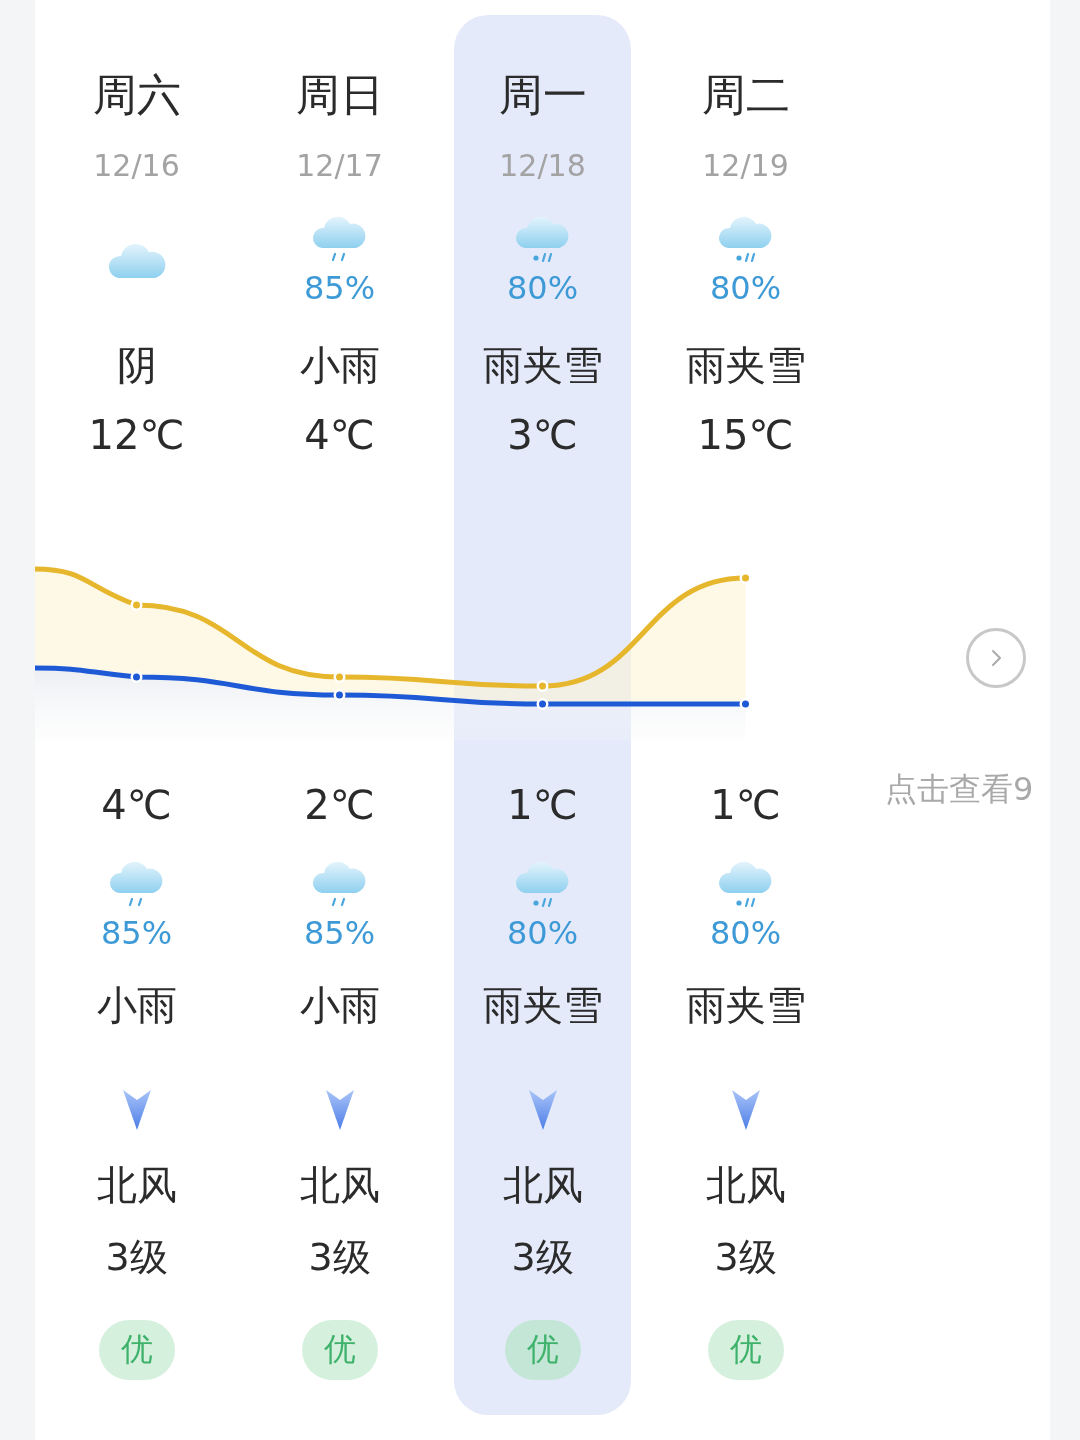 The width and height of the screenshot is (1080, 1440). What do you see at coordinates (542, 165) in the screenshot?
I see `date: 12/18` at bounding box center [542, 165].